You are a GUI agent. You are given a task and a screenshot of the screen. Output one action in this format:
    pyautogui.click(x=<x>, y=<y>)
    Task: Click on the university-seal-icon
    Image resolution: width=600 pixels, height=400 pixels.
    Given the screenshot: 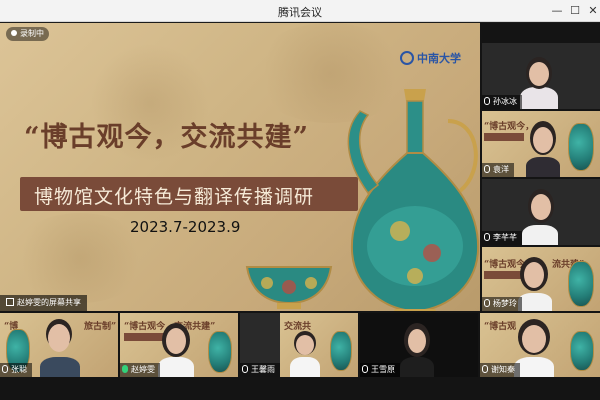 What is the action you would take?
    pyautogui.click(x=407, y=58)
    